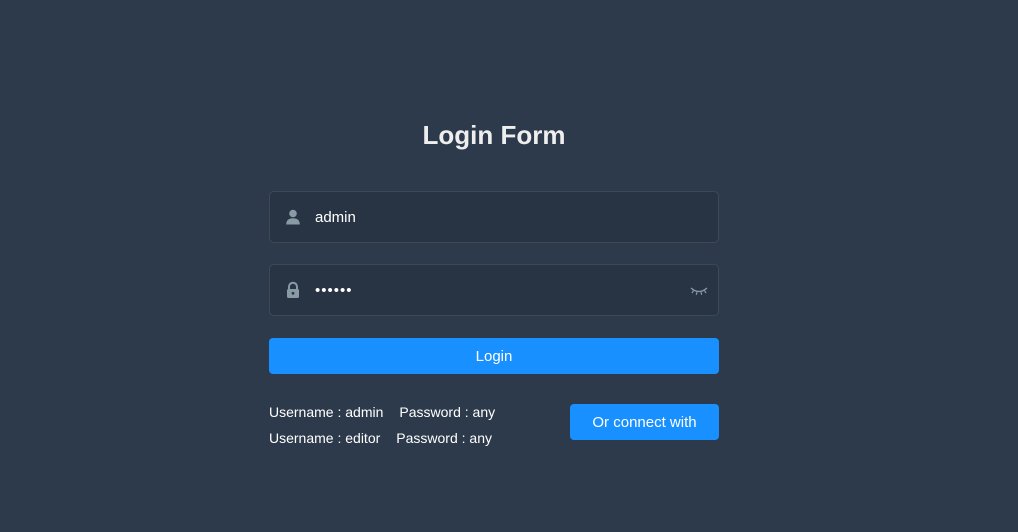 The height and width of the screenshot is (532, 1018). Describe the element at coordinates (293, 217) in the screenshot. I see `user-icon` at that location.